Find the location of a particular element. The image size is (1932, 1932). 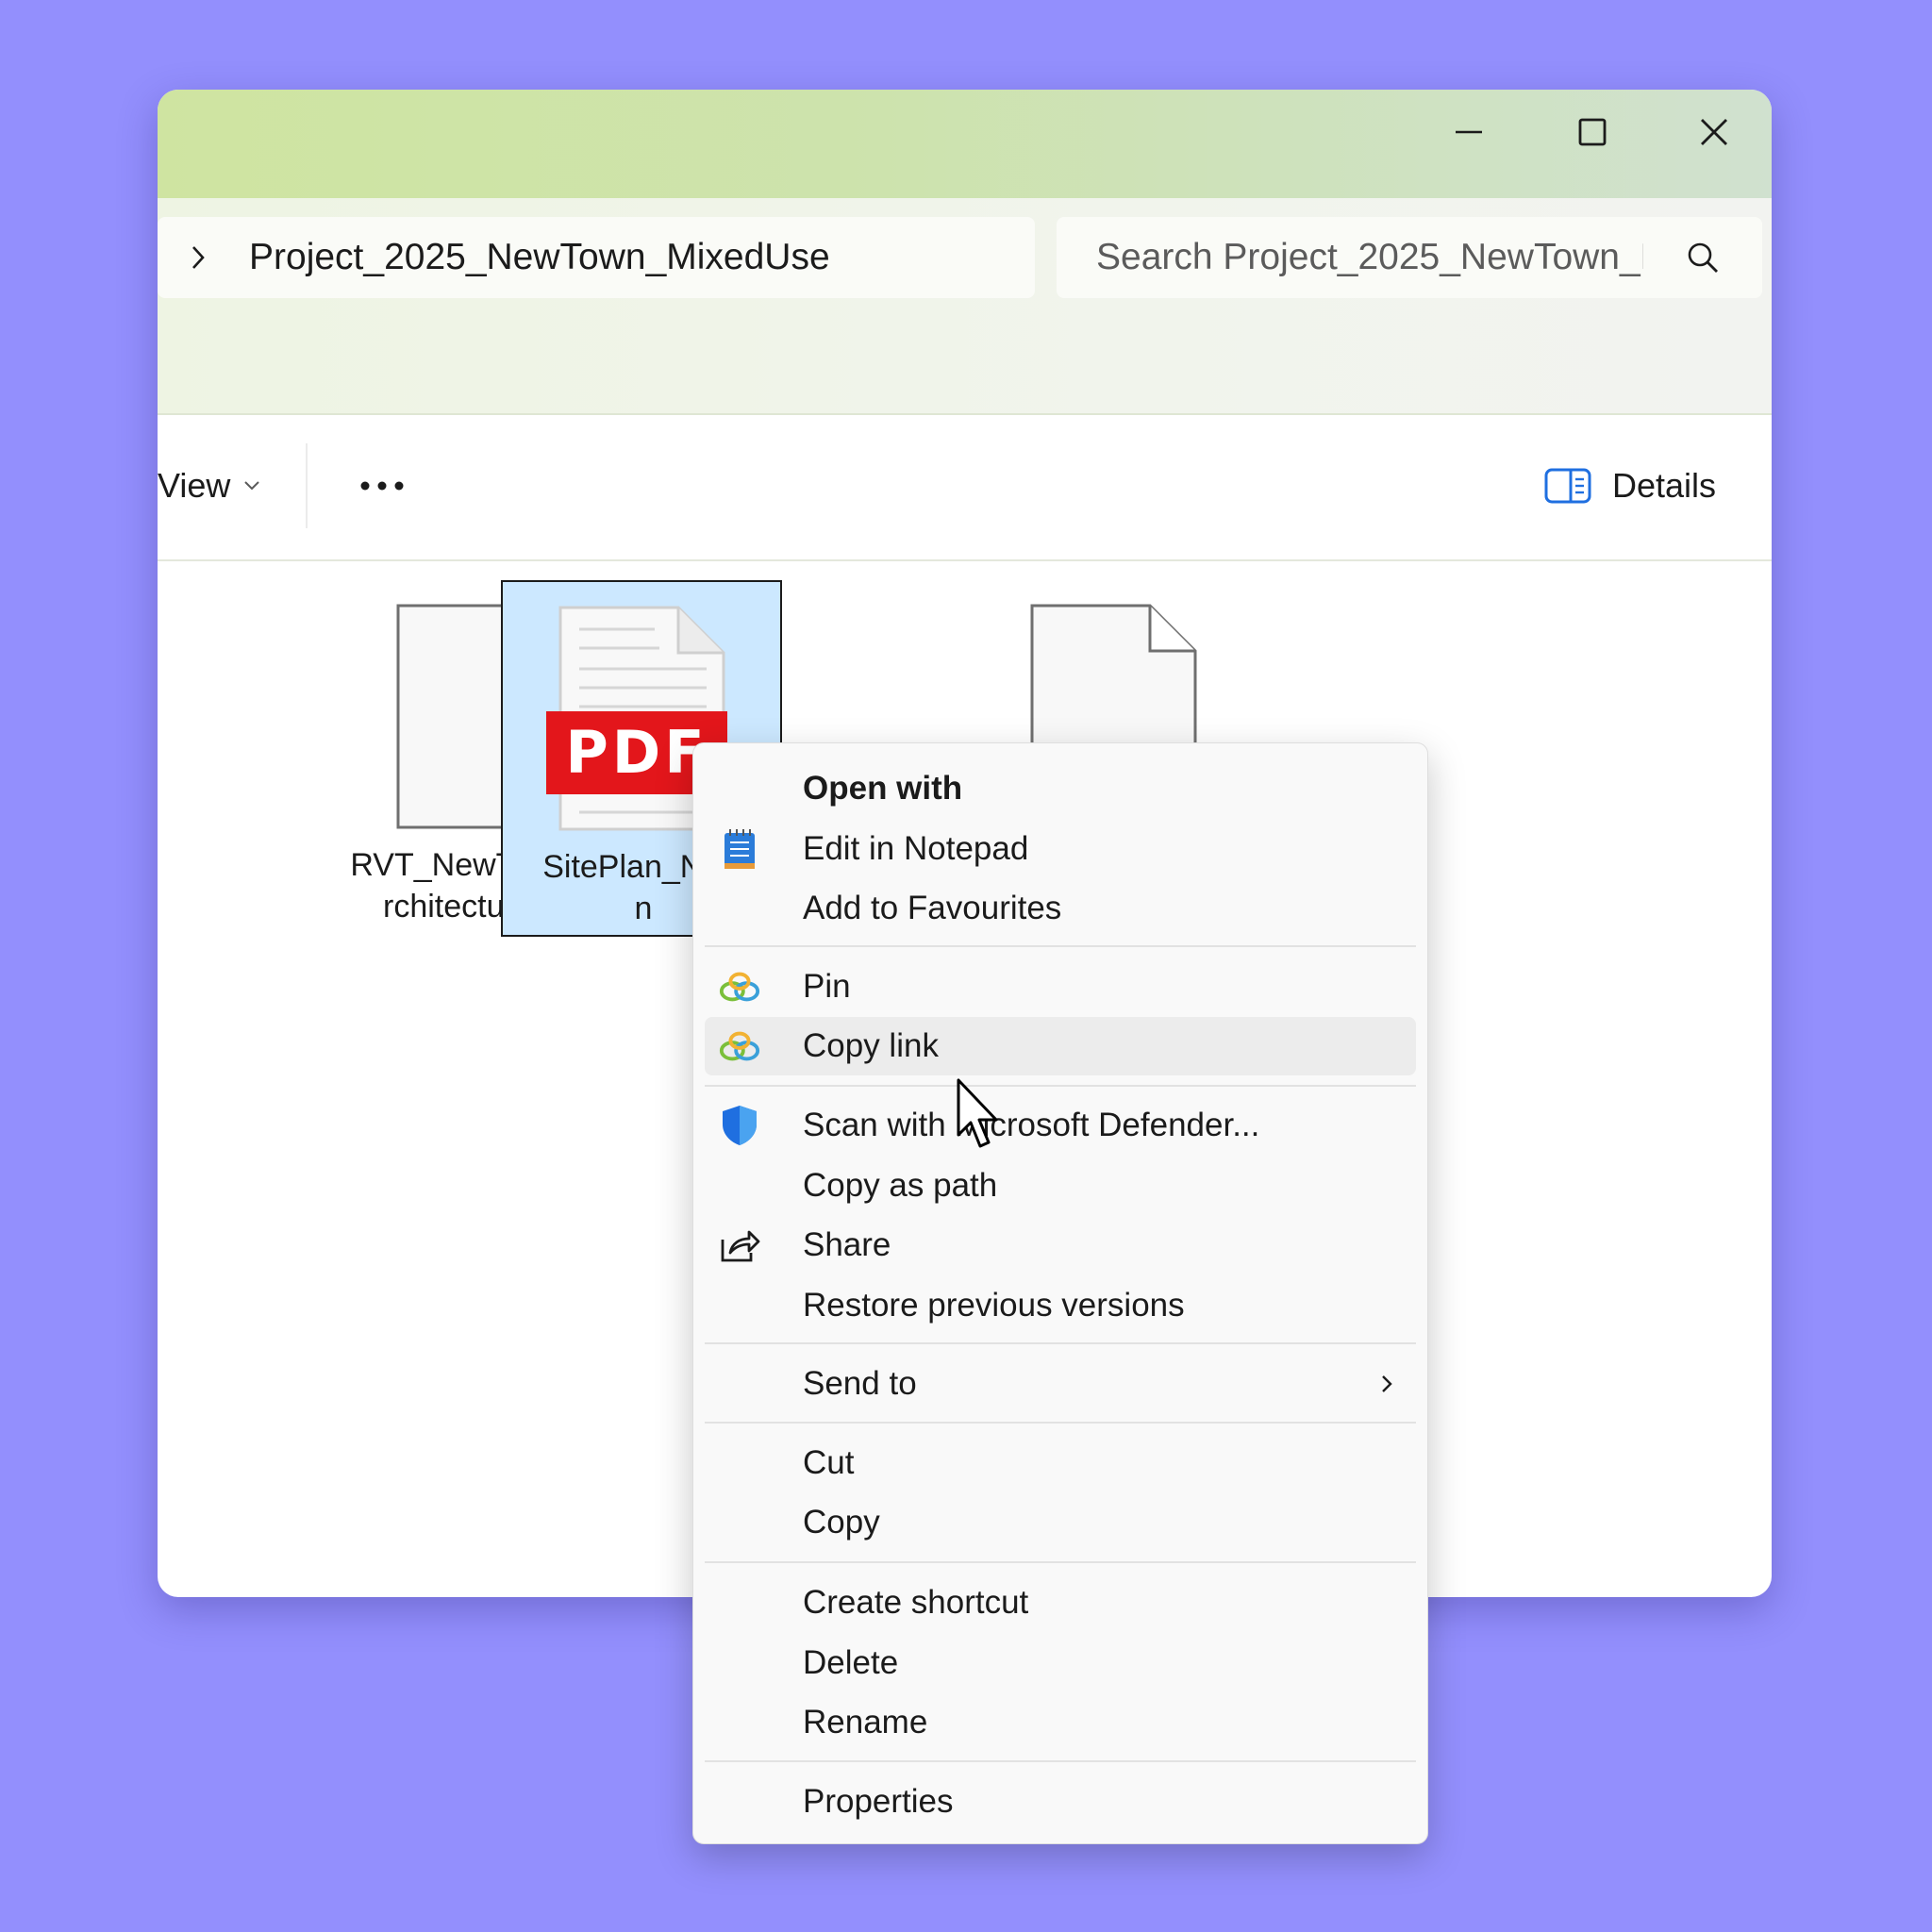

details-label: Details is located at coordinates (1665, 485).